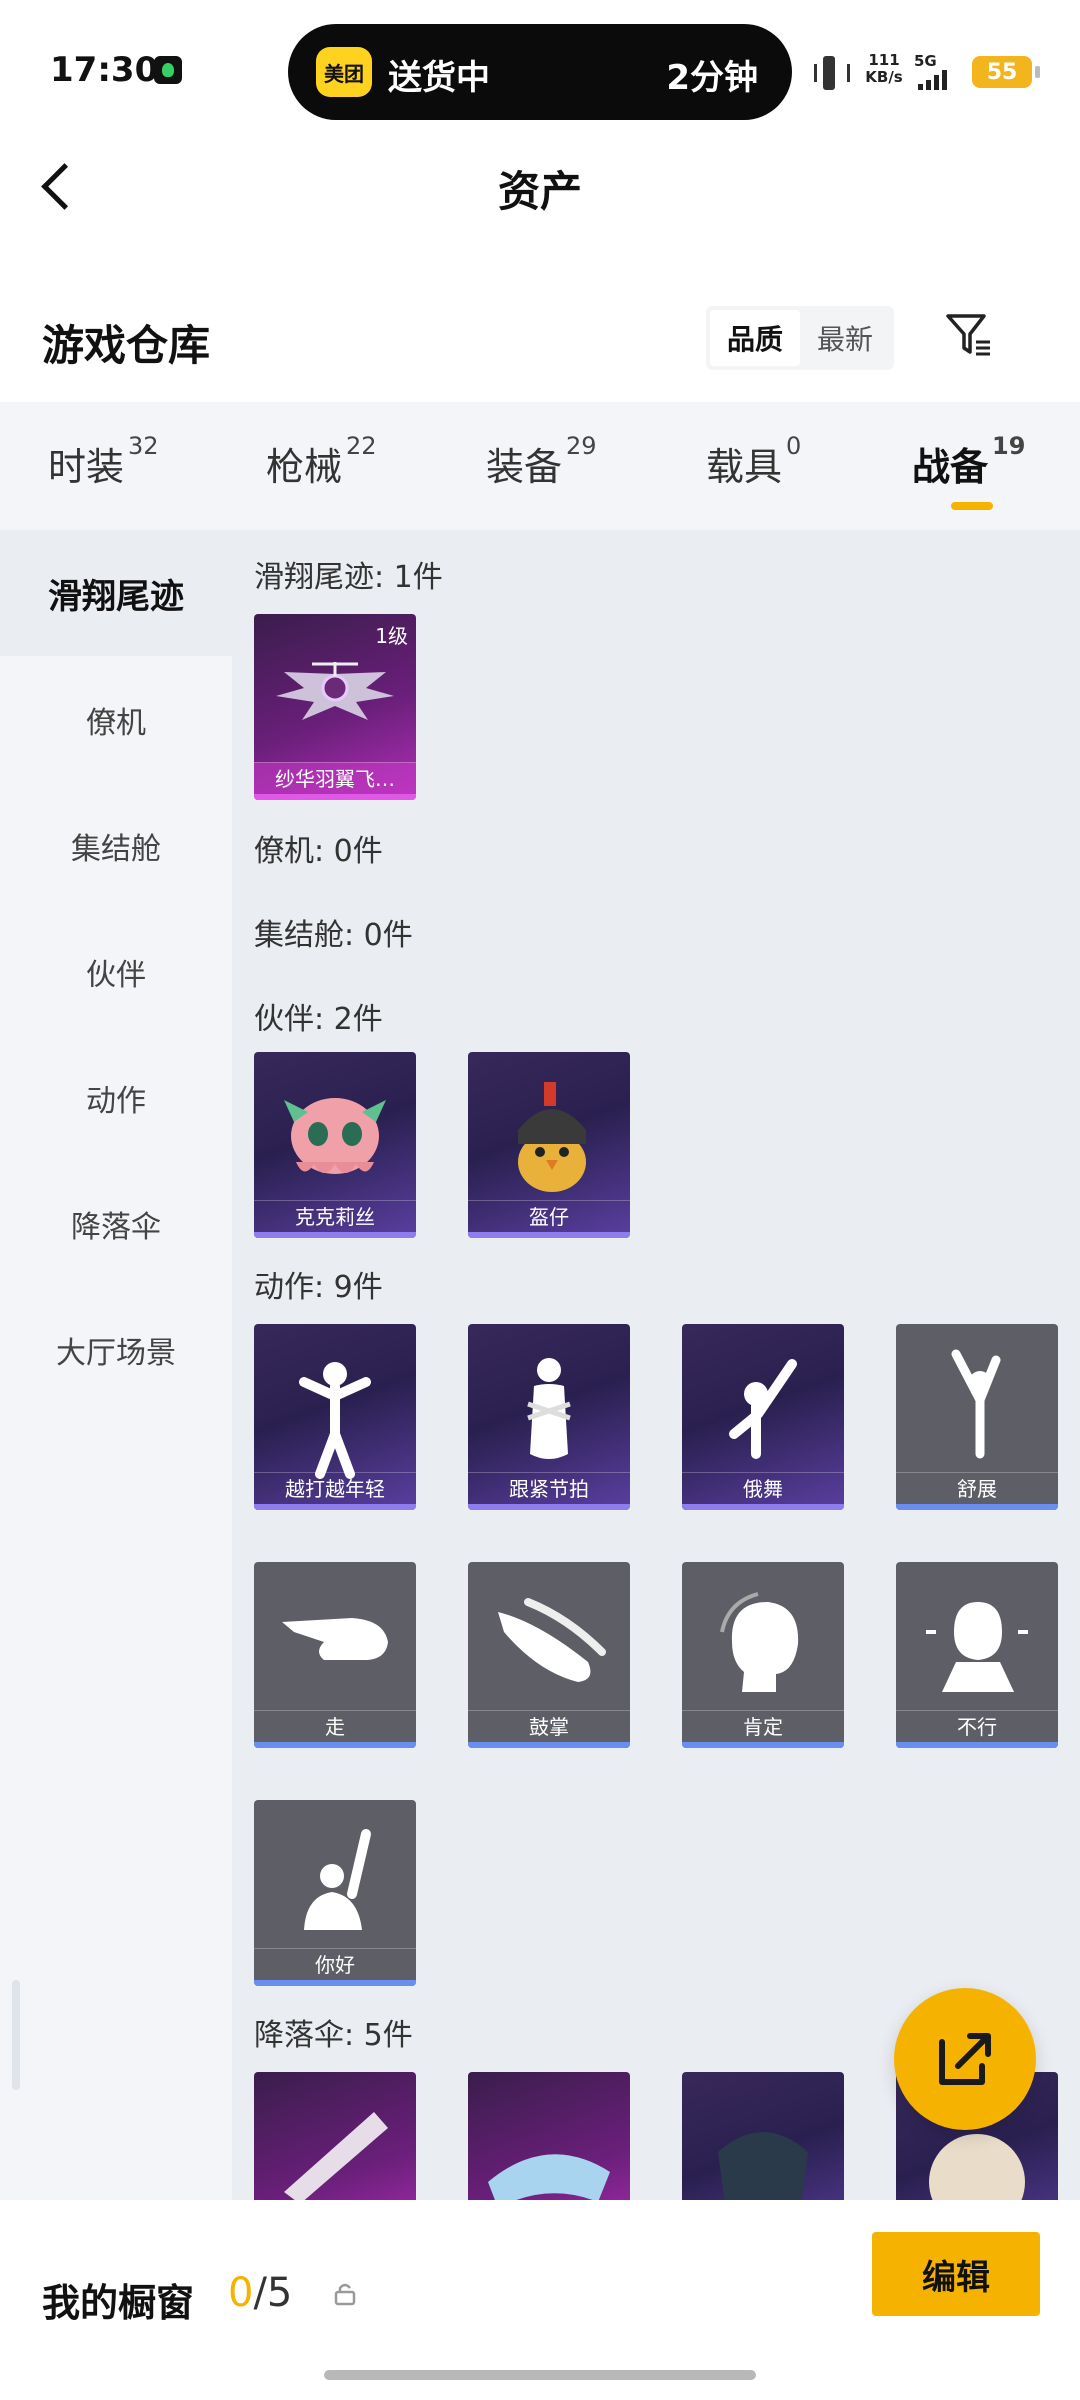 This screenshot has width=1080, height=2400. Describe the element at coordinates (956, 2274) in the screenshot. I see `edit-button: 编辑` at that location.